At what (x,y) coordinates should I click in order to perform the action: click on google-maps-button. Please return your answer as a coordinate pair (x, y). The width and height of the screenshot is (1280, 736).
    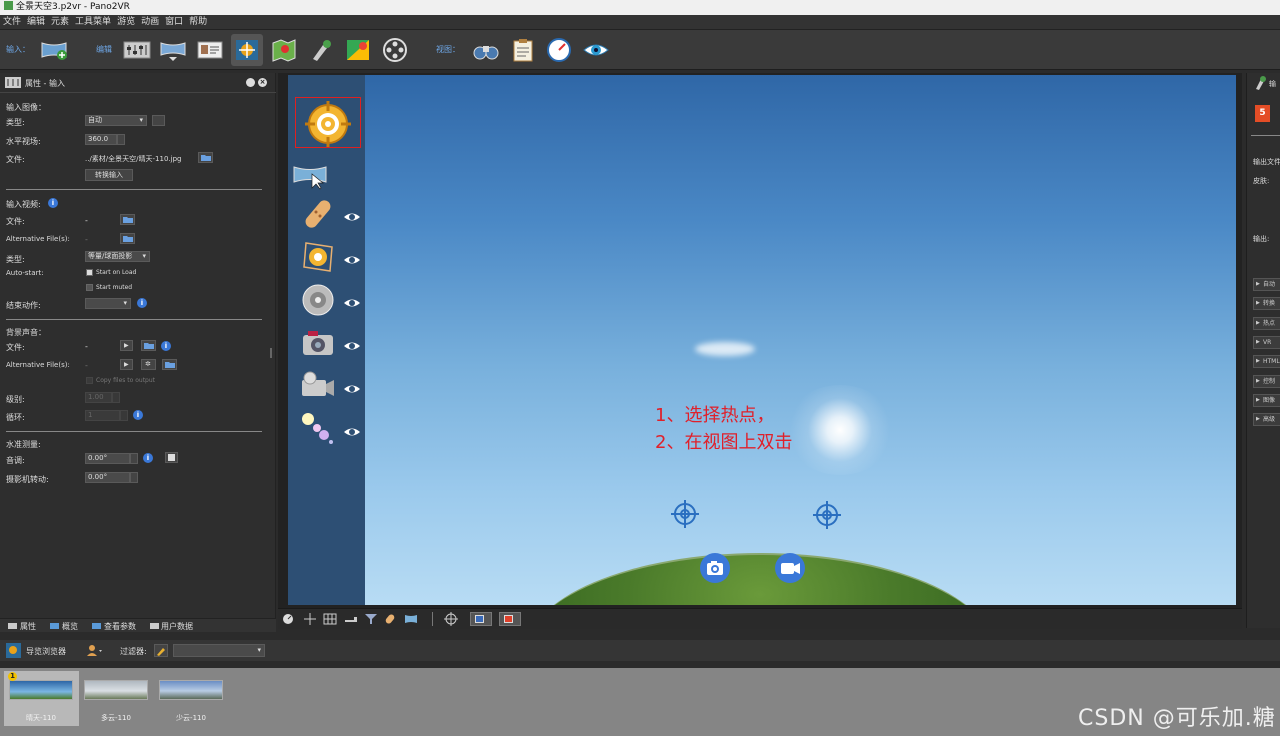
    Looking at the image, I should click on (358, 50).